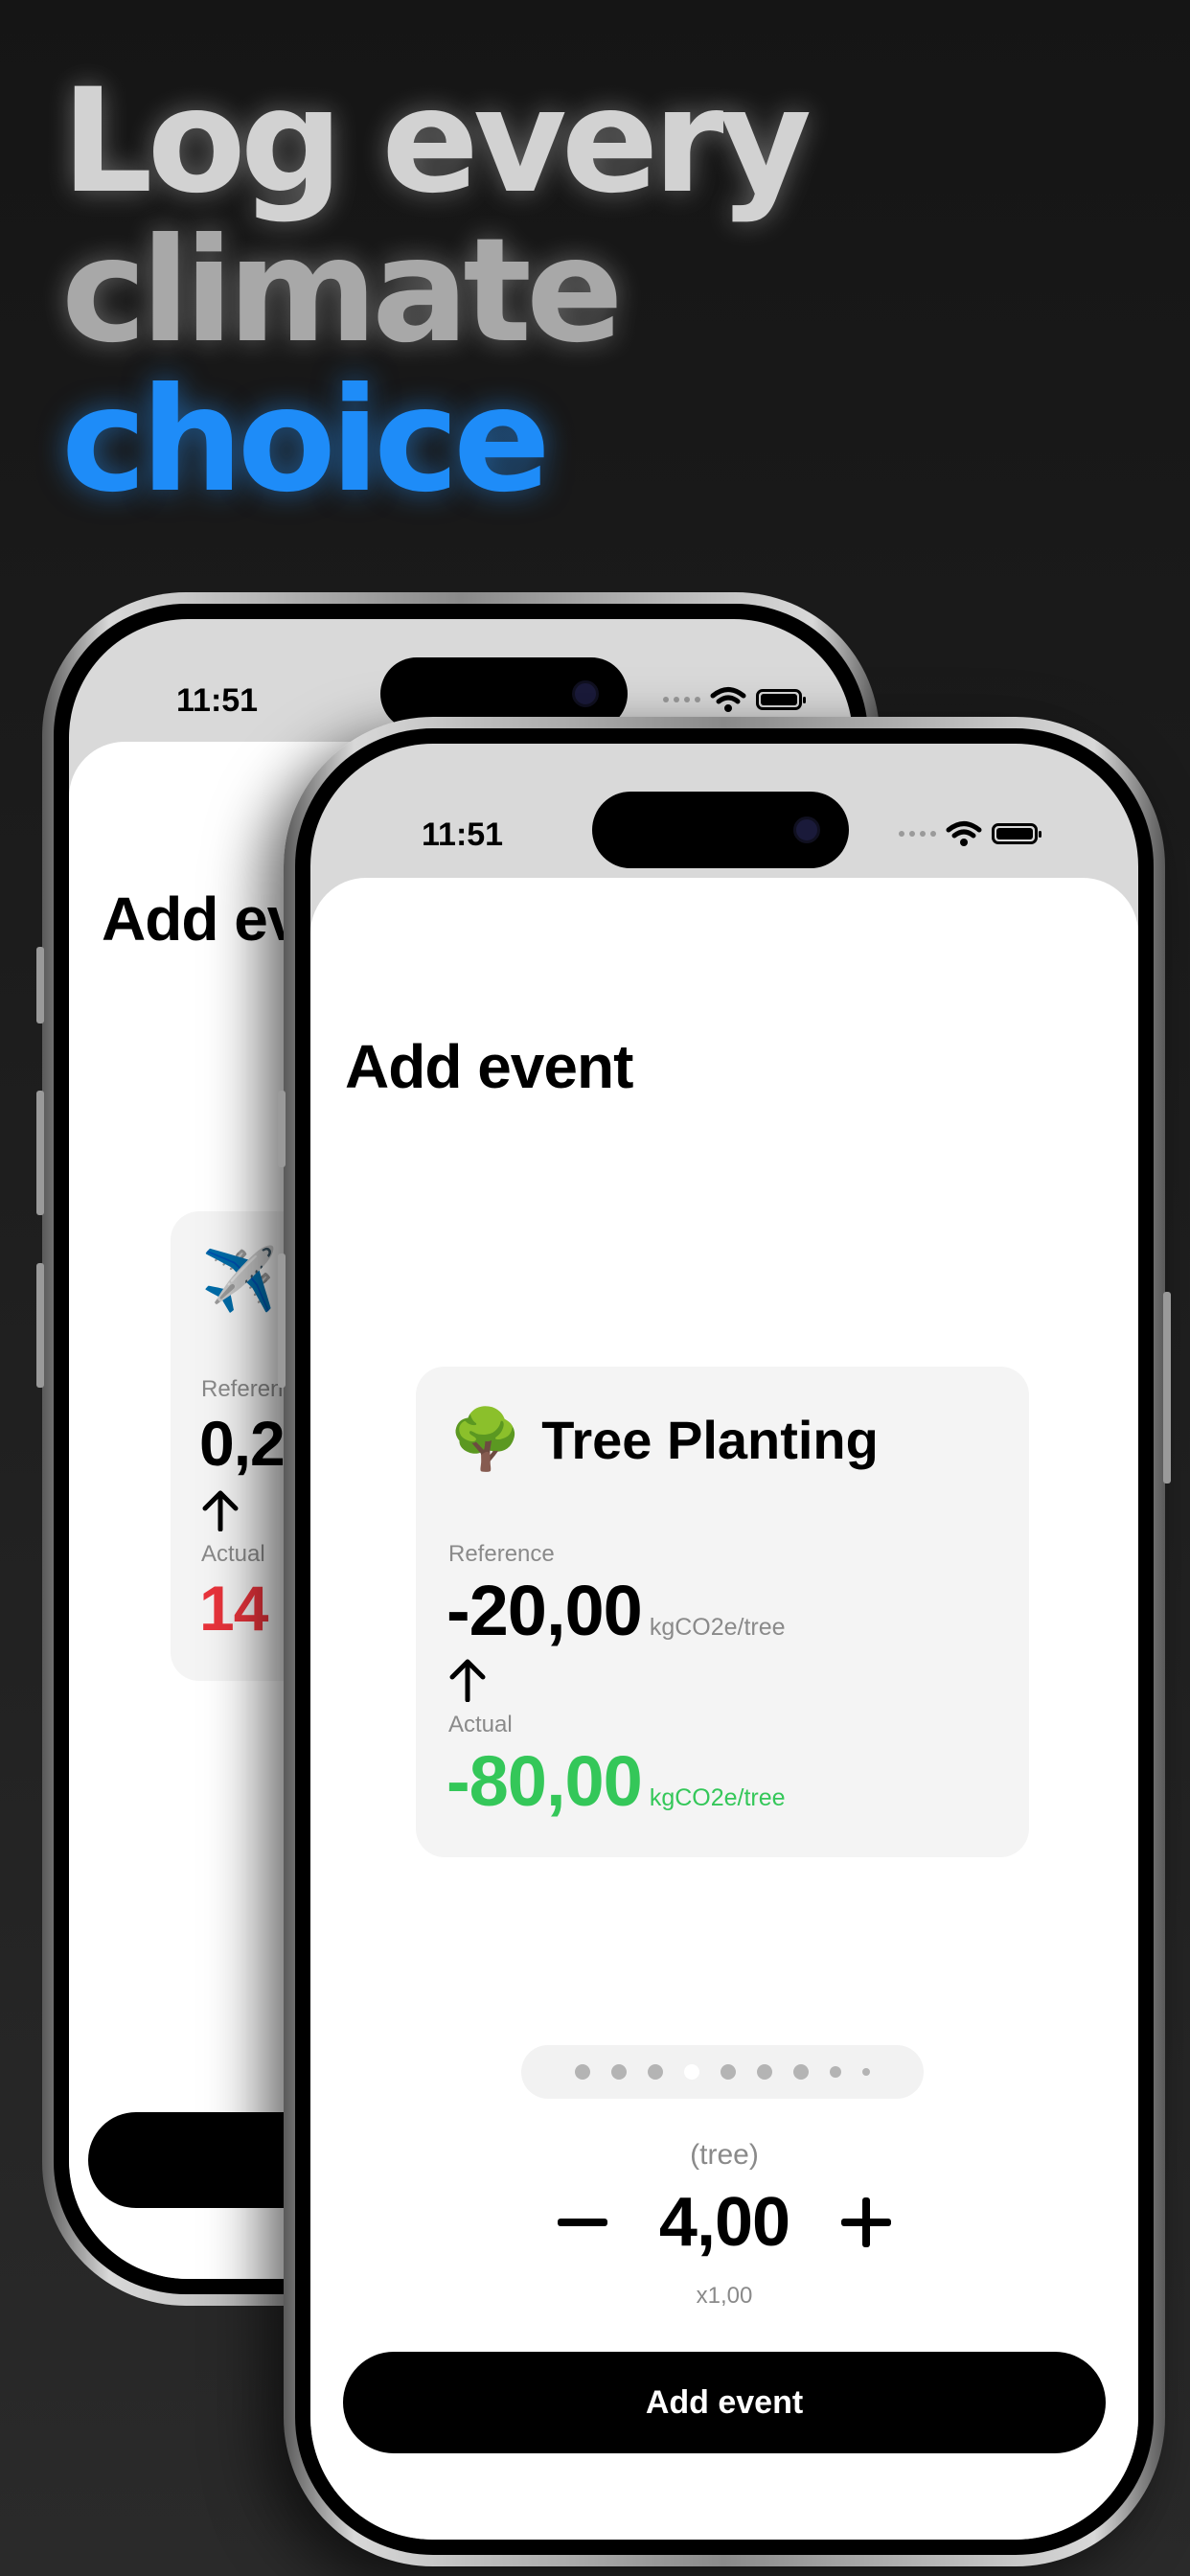 The height and width of the screenshot is (2576, 1190). I want to click on front-dynamic-island, so click(720, 830).